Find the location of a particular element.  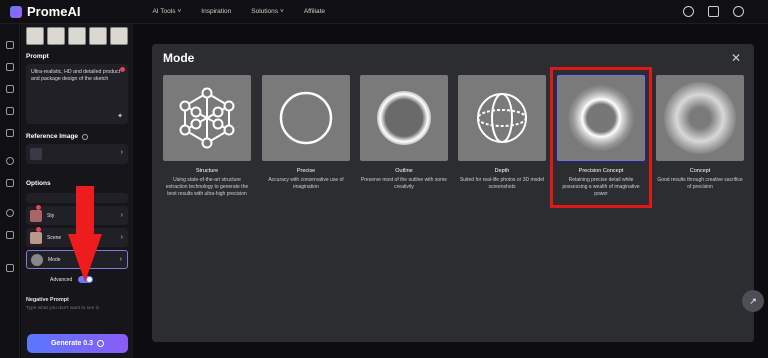

headset-icon is located at coordinates (688, 11).